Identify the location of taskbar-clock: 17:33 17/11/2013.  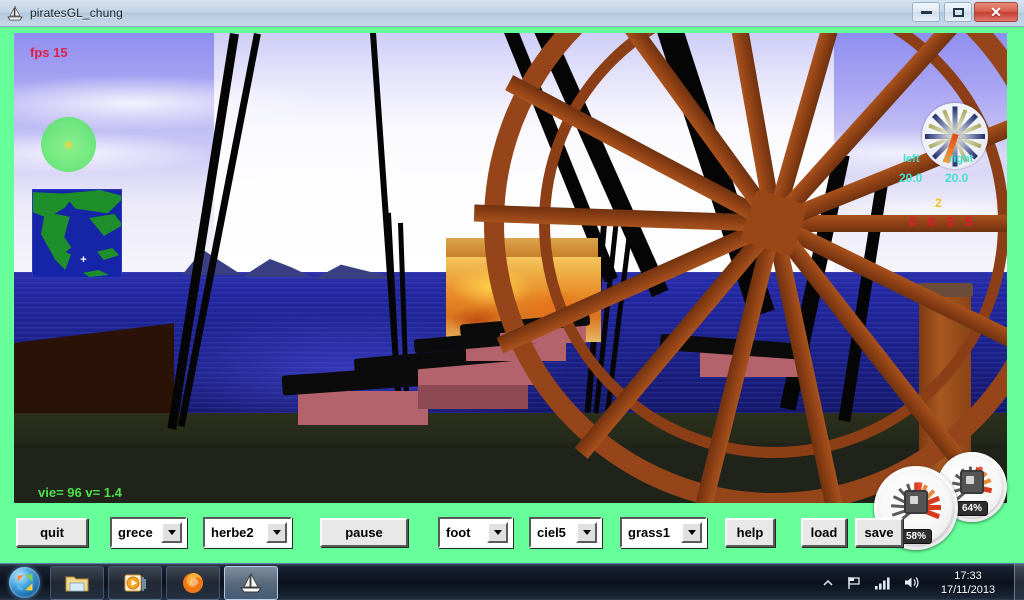
(968, 583).